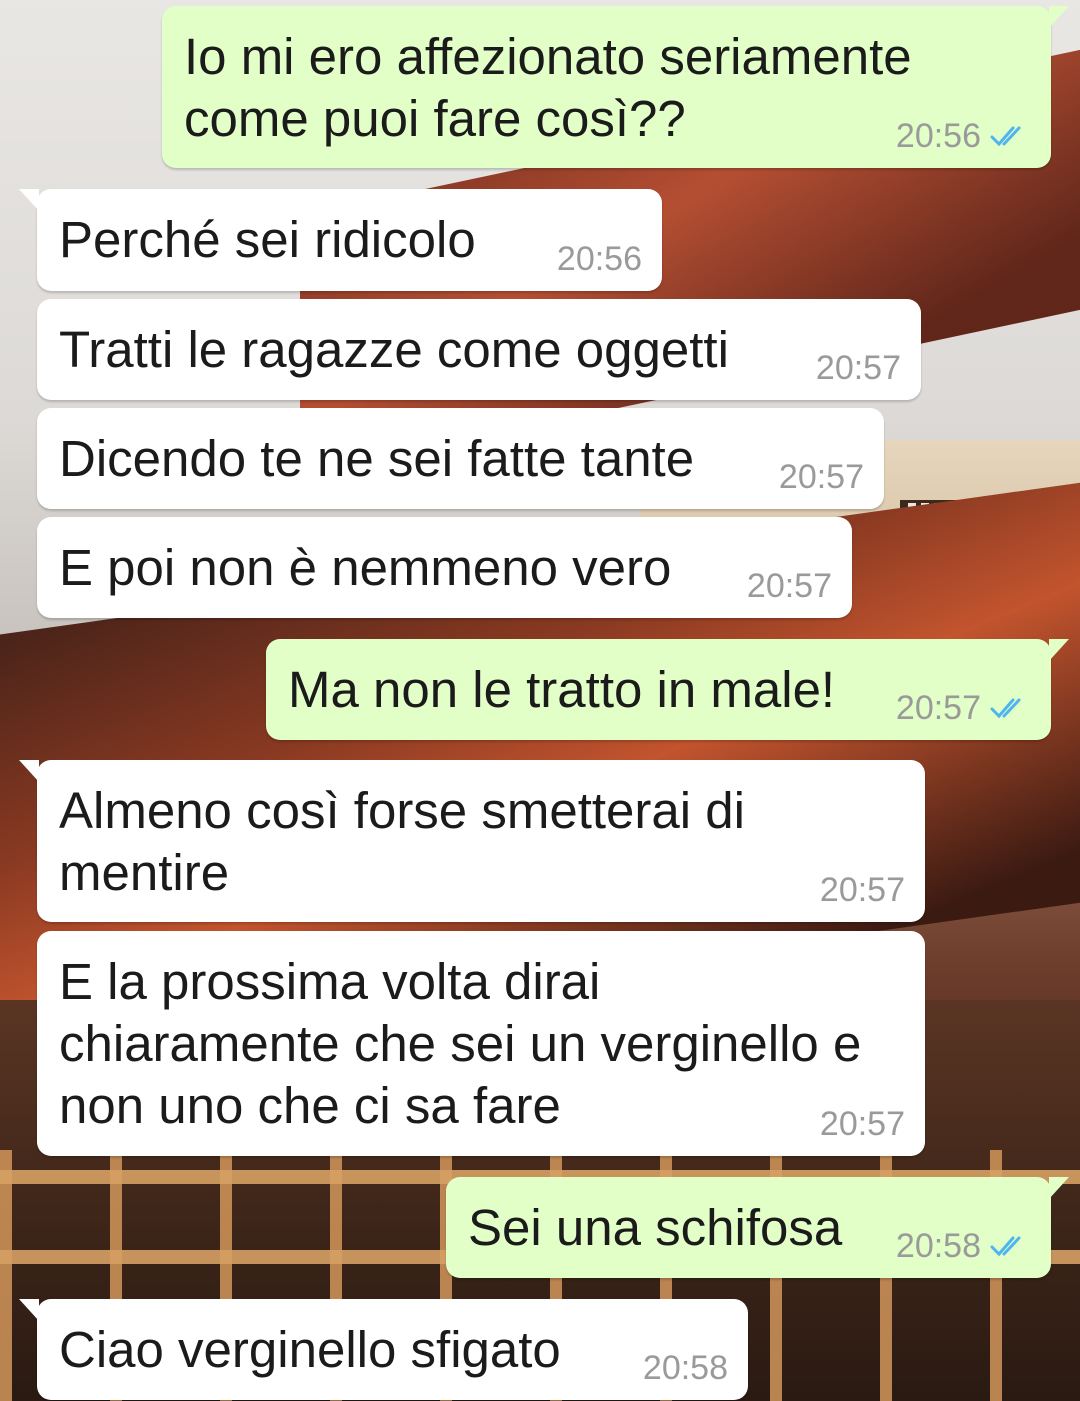 Image resolution: width=1080 pixels, height=1401 pixels. Describe the element at coordinates (667, 689) in the screenshot. I see `message-bubble-outgoing: Ma non le tratto in male! 20:57` at that location.